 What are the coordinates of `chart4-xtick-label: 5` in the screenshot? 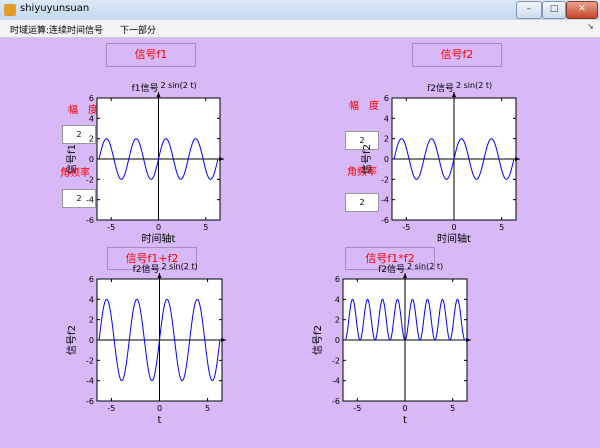 It's located at (452, 408).